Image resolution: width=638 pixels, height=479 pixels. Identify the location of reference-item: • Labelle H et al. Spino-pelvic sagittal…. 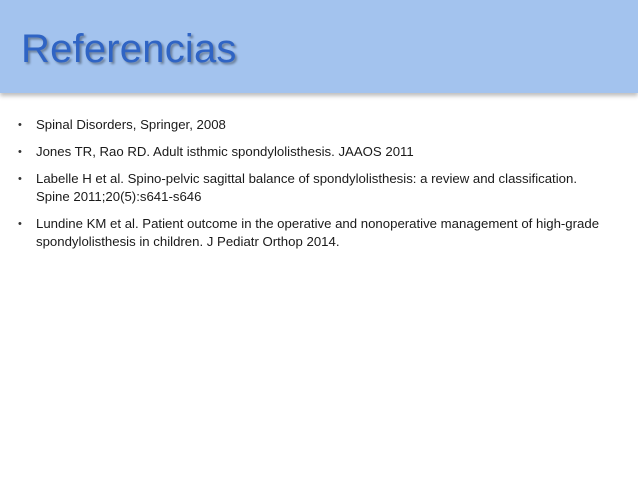
(315, 188).